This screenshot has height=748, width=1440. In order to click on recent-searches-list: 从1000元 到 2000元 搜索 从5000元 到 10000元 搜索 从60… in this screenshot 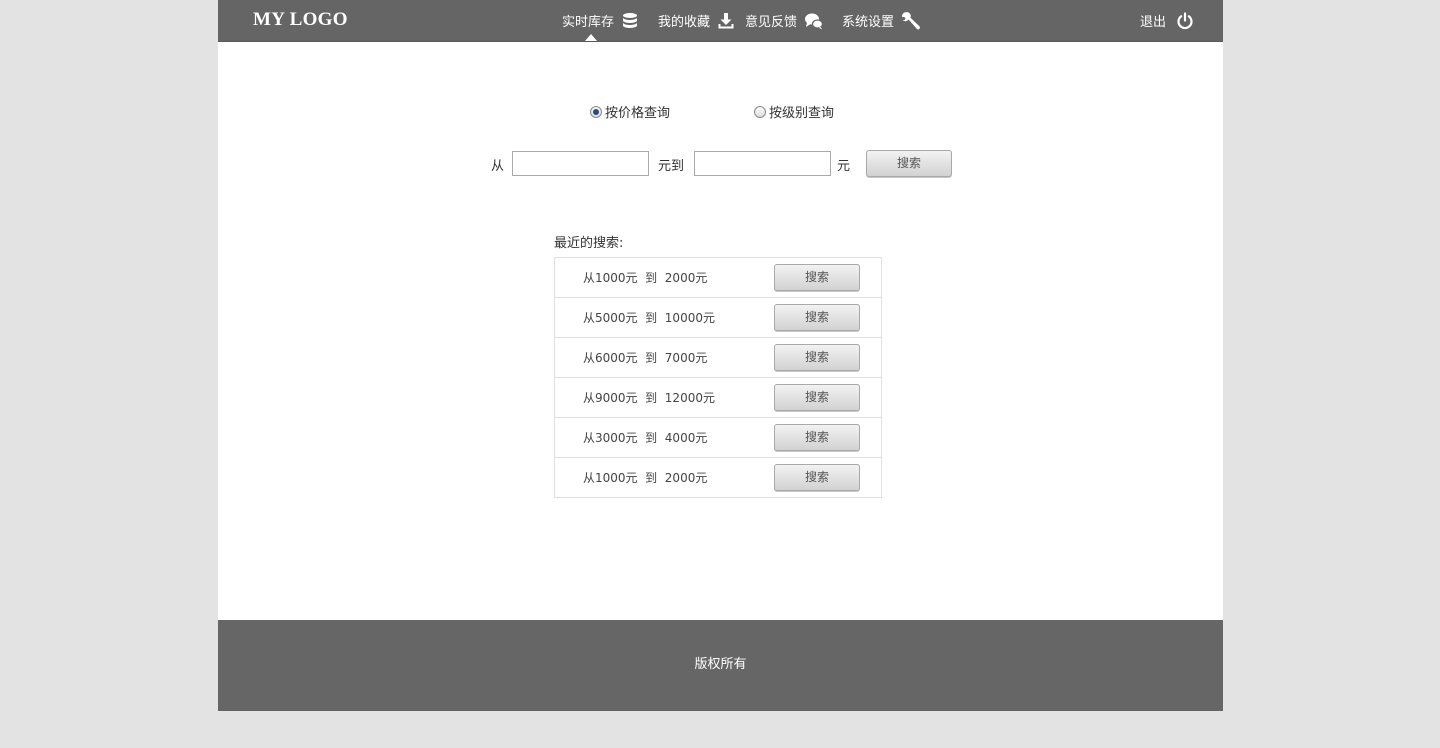, I will do `click(718, 377)`.